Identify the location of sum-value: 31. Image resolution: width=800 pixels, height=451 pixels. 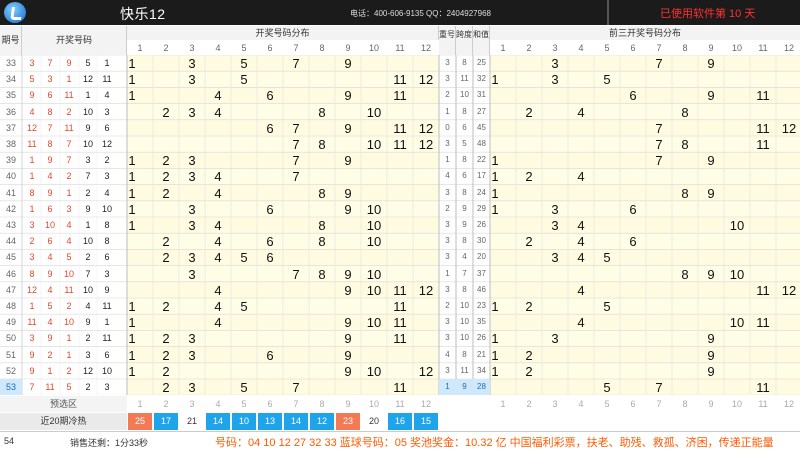
(481, 95).